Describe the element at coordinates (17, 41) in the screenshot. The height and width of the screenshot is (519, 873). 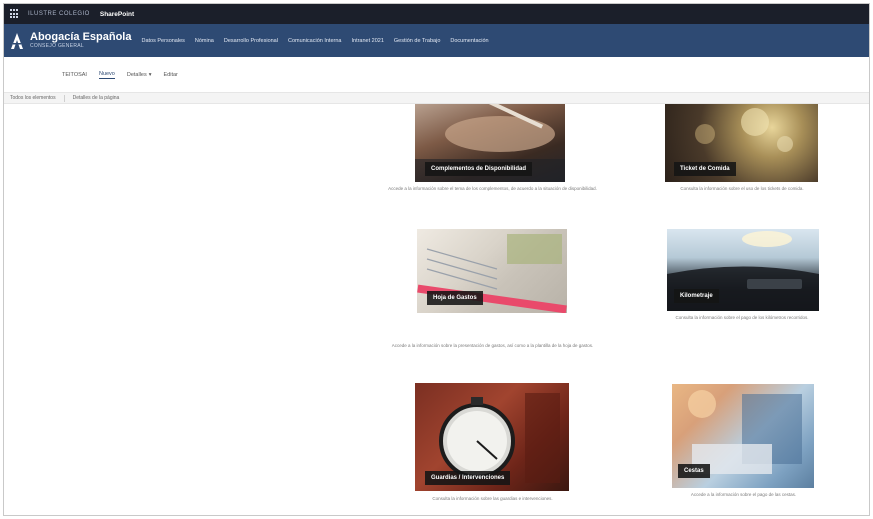
I see `site-logo-icon` at that location.